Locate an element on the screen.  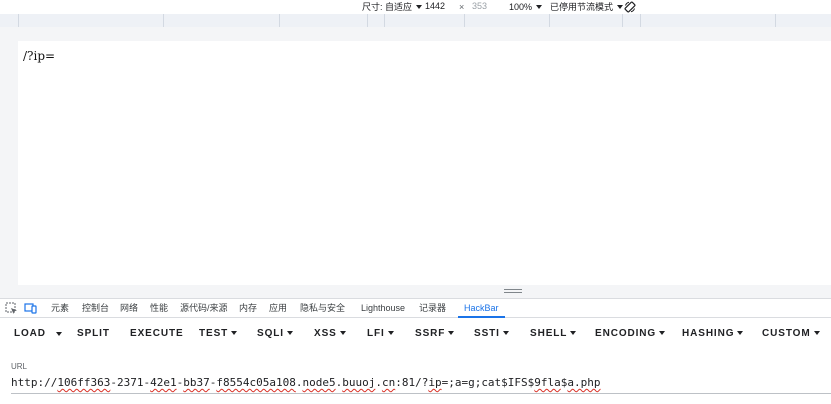
device-toolbar: 尺寸: 自适应 1442 × 353 100% 已停用节流模式 is located at coordinates (415, 6).